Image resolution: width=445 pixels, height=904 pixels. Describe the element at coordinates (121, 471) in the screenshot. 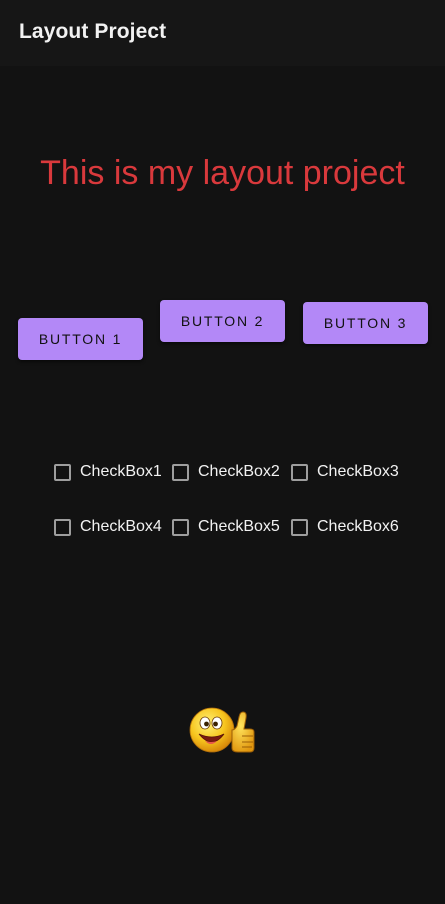

I see `checkbox-label: CheckBox1` at that location.